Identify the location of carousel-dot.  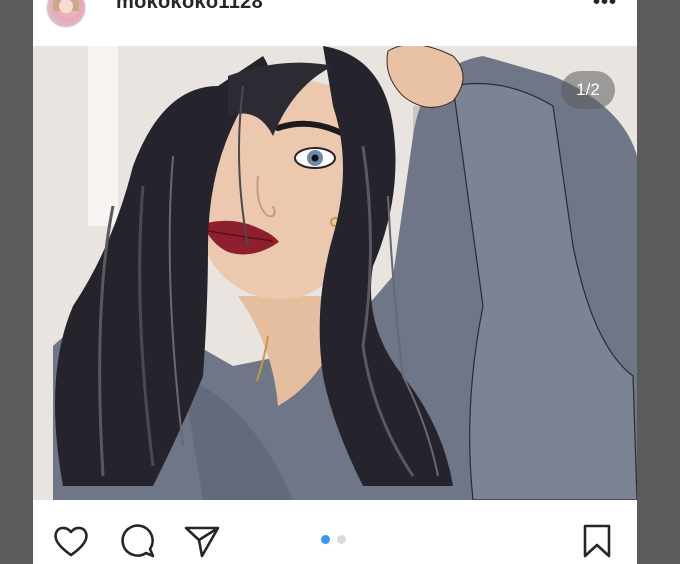
(341, 539).